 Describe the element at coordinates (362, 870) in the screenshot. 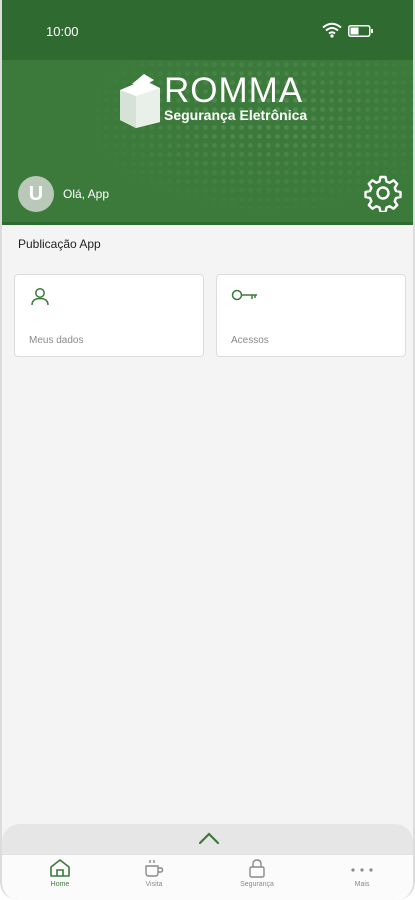

I see `more-dots-icon` at that location.